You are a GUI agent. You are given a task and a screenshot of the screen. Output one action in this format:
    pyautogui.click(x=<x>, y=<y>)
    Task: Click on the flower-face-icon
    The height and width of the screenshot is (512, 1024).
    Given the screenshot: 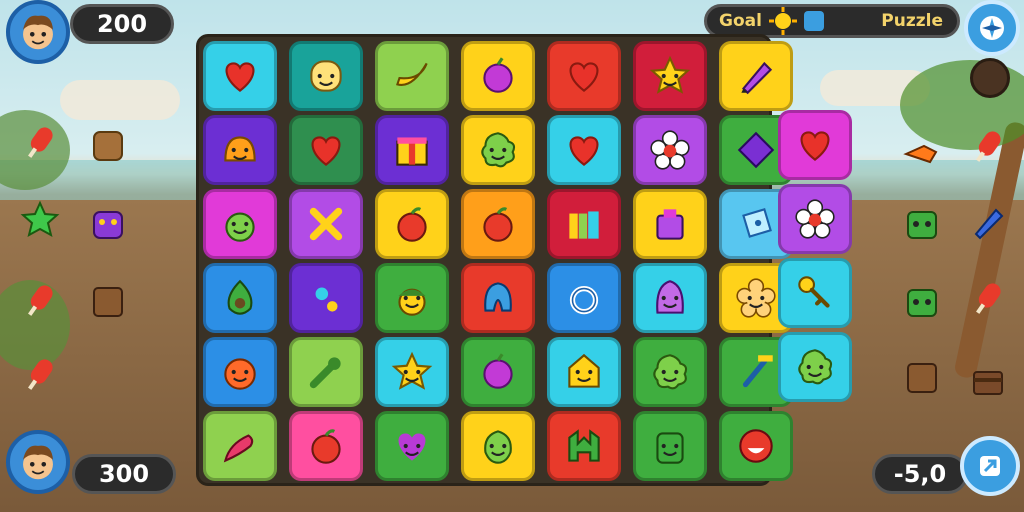 What is the action you would take?
    pyautogui.click(x=756, y=298)
    